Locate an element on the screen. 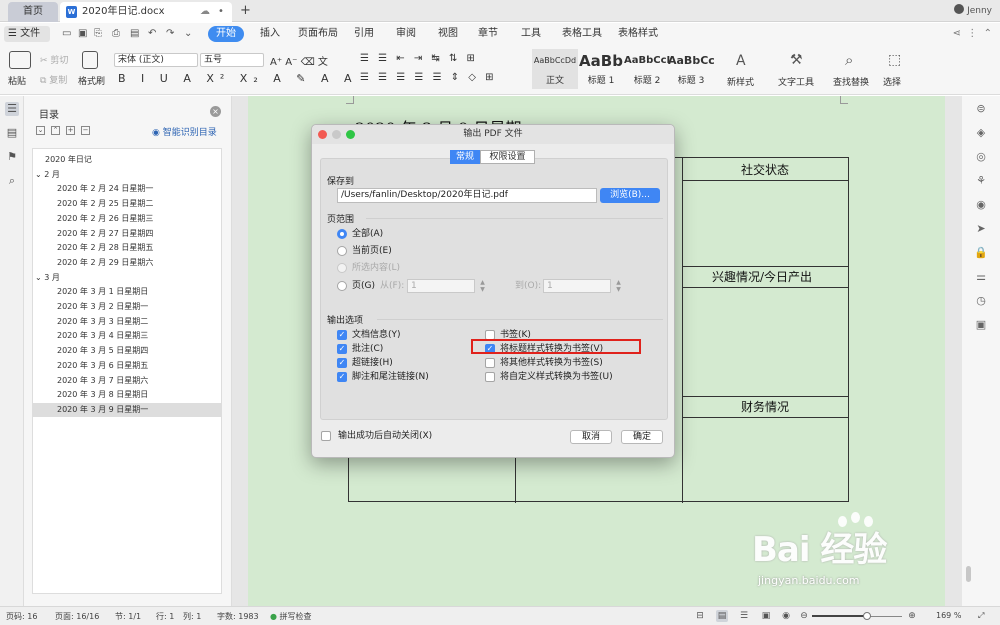 This screenshot has width=1000, height=625. toc-item: 2020 年 3 月 6 日星期五 is located at coordinates (127, 366).